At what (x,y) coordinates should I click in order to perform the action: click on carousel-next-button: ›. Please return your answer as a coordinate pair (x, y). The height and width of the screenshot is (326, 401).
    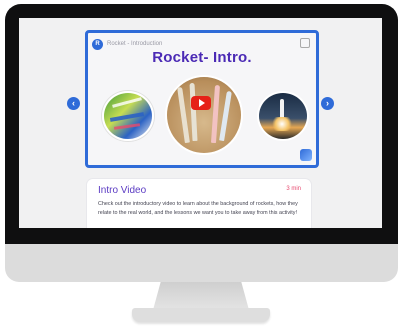
    Looking at the image, I should click on (327, 103).